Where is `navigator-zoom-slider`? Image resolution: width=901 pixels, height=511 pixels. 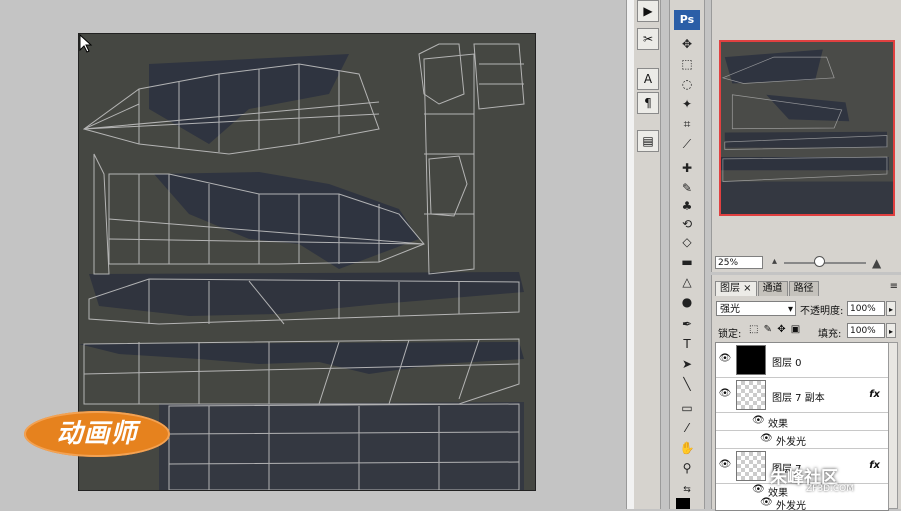 navigator-zoom-slider is located at coordinates (825, 263).